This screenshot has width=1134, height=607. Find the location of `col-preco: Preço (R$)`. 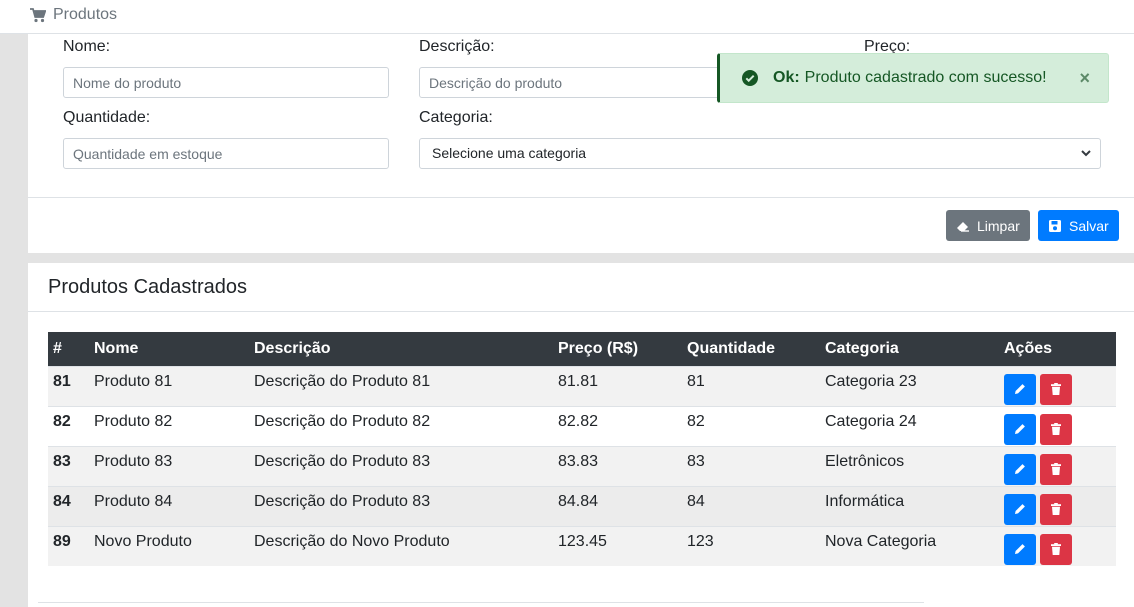

col-preco: Preço (R$) is located at coordinates (598, 348).